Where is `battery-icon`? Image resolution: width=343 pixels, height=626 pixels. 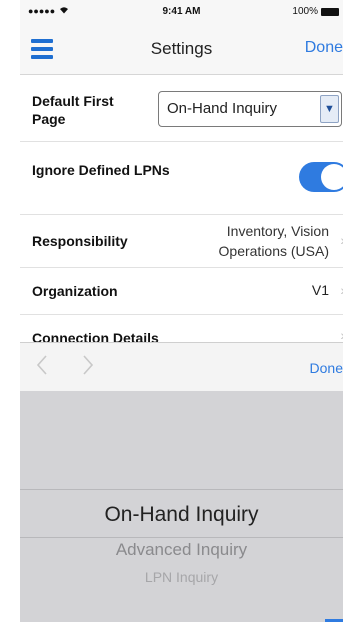 battery-icon is located at coordinates (330, 11).